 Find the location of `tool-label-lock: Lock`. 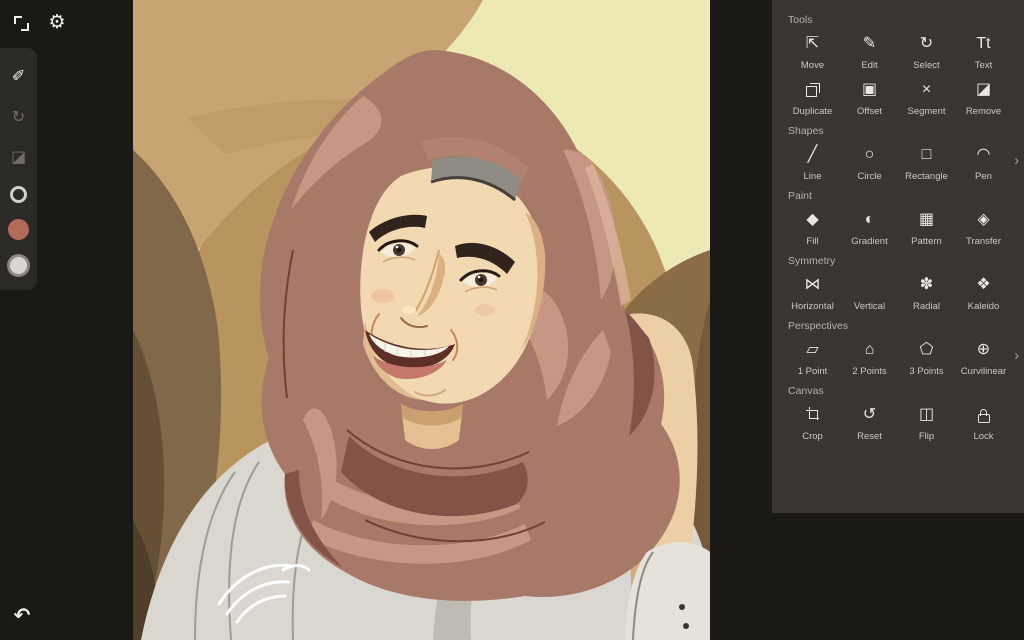

tool-label-lock: Lock is located at coordinates (983, 436).